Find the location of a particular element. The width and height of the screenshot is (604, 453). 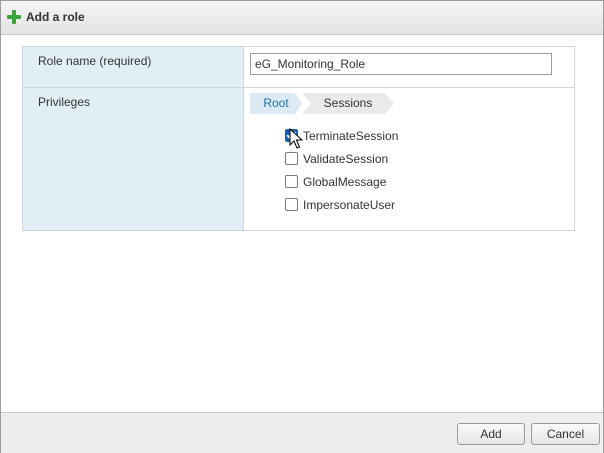

privileges-label: Privileges is located at coordinates (64, 102).